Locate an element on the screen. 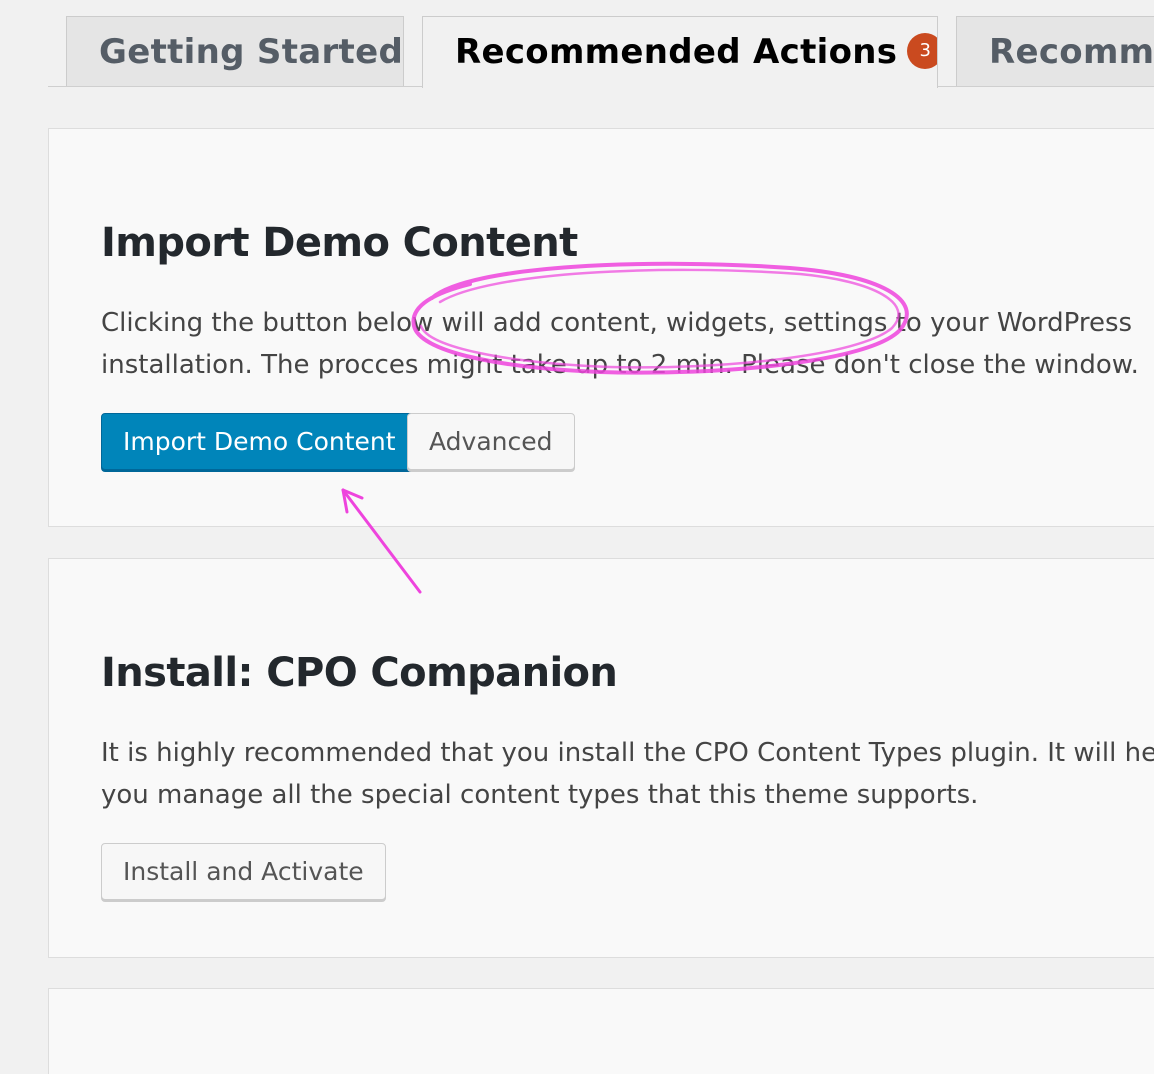 The width and height of the screenshot is (1154, 1074). tab-recommended-actions: Recommended Actions 3 is located at coordinates (680, 52).